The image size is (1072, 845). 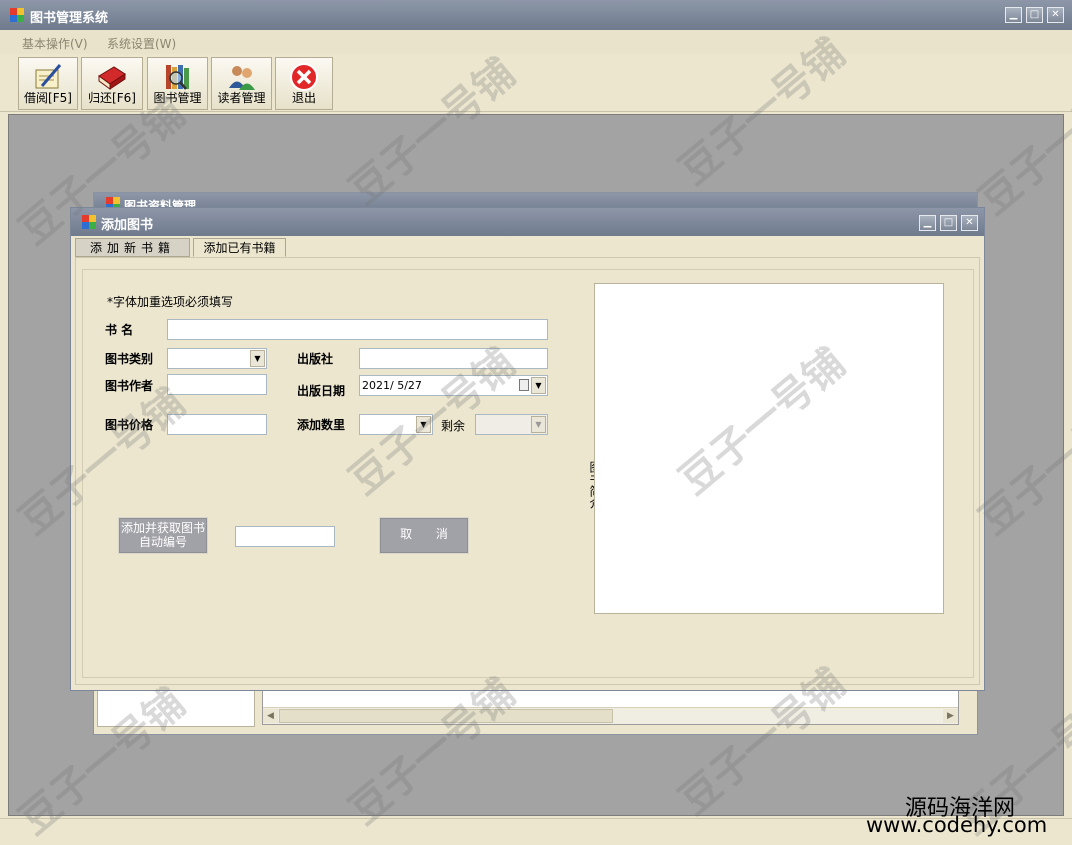 I want to click on remaining-label: 剩余, so click(x=453, y=426).